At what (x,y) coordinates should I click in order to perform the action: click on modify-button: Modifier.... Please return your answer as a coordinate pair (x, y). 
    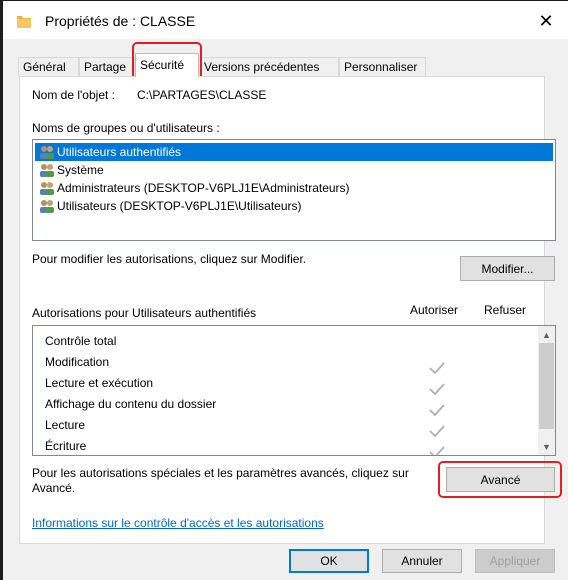
    Looking at the image, I should click on (507, 268).